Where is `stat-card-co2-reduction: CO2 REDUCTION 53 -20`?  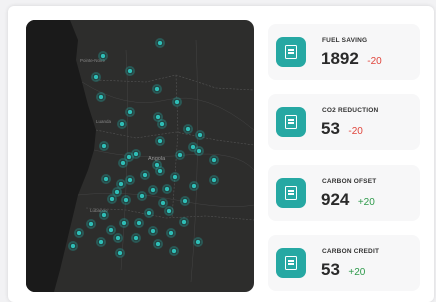
stat-card-co2-reduction: CO2 REDUCTION 53 -20 is located at coordinates (344, 122).